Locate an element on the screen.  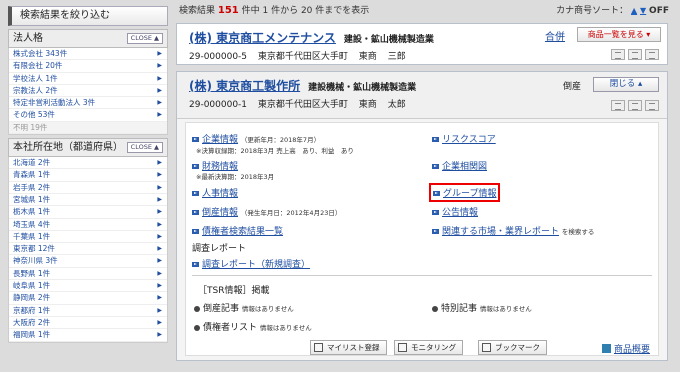
entity-type-item: 宗教法人 2件 ▶ is located at coordinates (88, 91).